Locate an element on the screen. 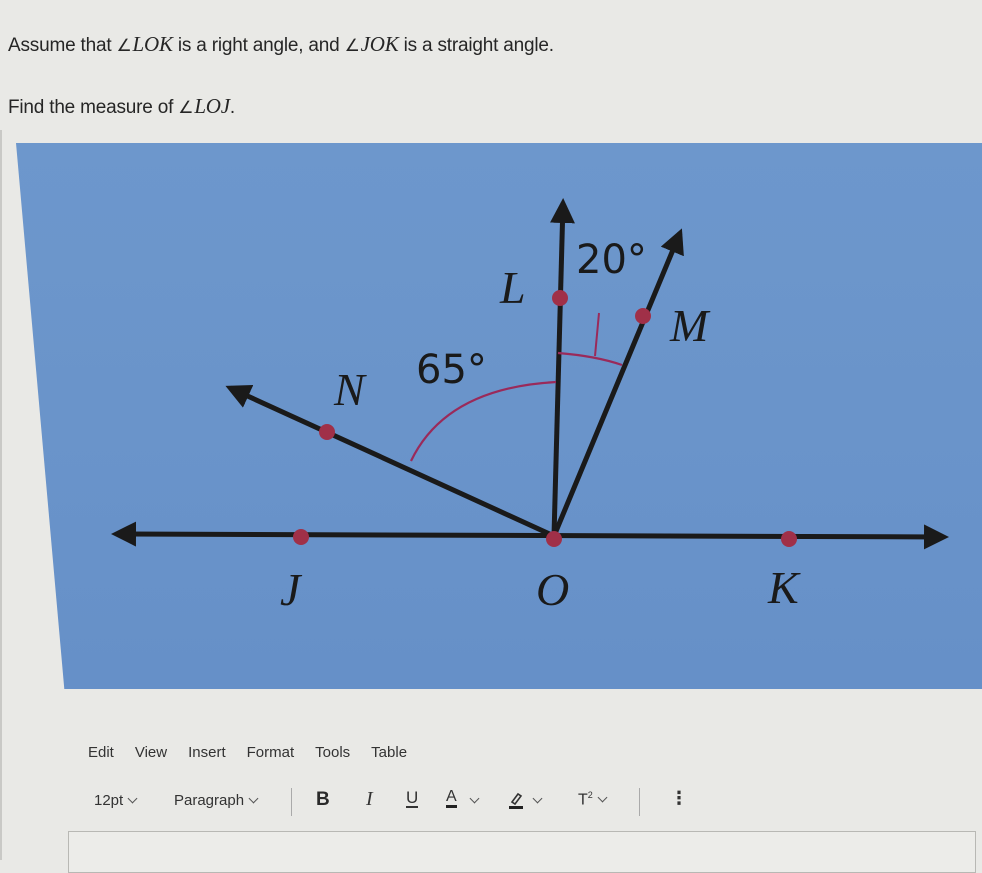 The height and width of the screenshot is (873, 982). label-m: M is located at coordinates (690, 325).